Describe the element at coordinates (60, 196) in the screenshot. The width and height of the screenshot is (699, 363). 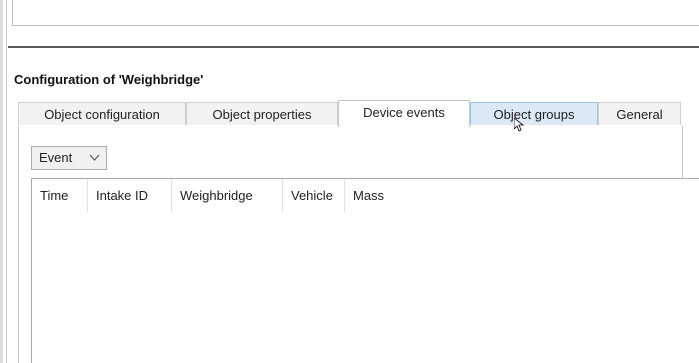
I see `column-header-time: Time` at that location.